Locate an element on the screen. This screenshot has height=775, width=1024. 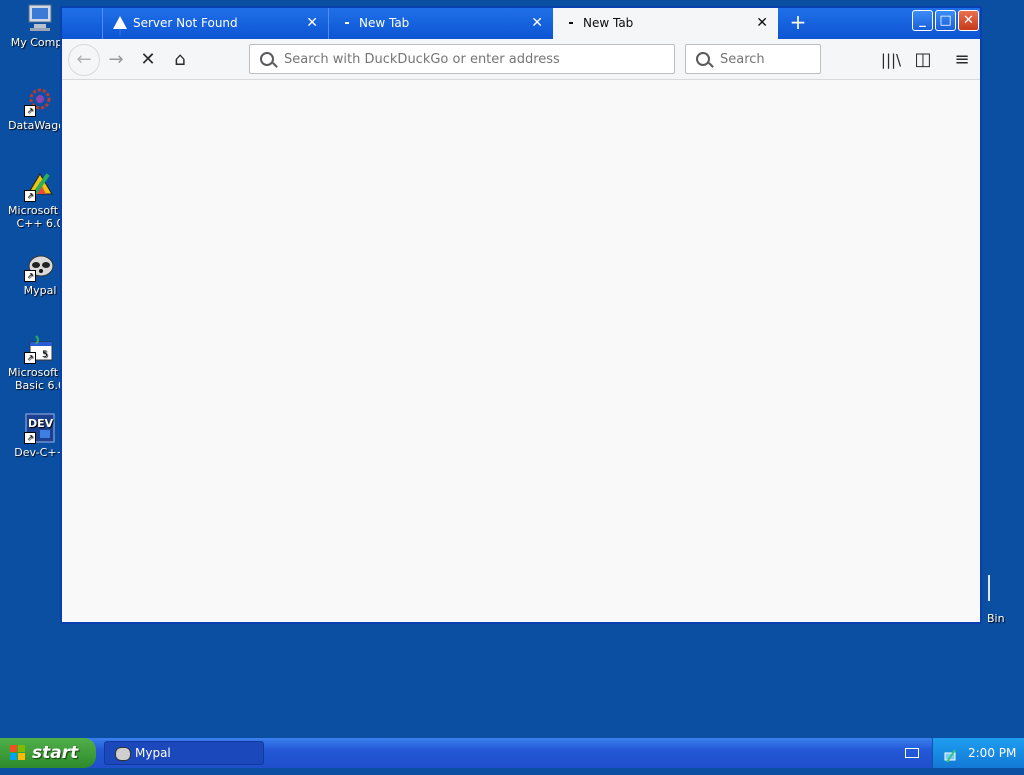
nav-toolbar: ← → ✕ ⌂ |||\ ◫ ≡ is located at coordinates (521, 59).